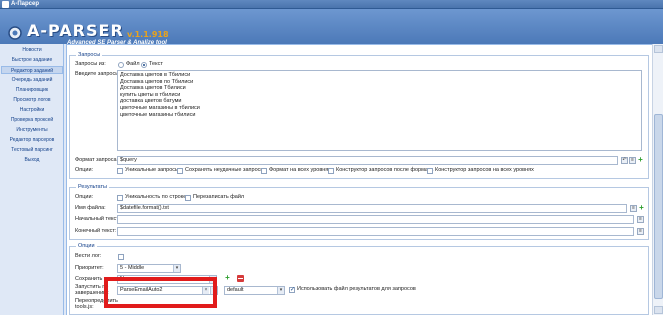 This screenshot has width=663, height=315. I want to click on format-undo-icon: ↶, so click(624, 160).